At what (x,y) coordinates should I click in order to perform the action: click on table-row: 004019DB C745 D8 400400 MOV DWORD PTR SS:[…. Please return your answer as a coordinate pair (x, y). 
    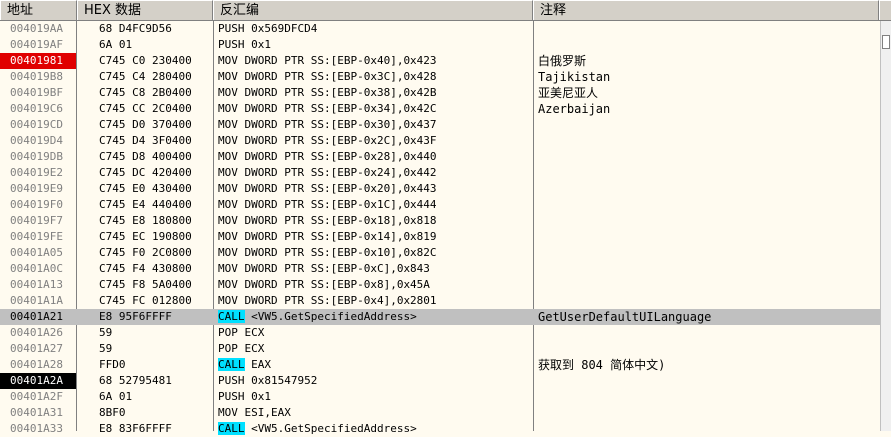
    Looking at the image, I should click on (440, 157).